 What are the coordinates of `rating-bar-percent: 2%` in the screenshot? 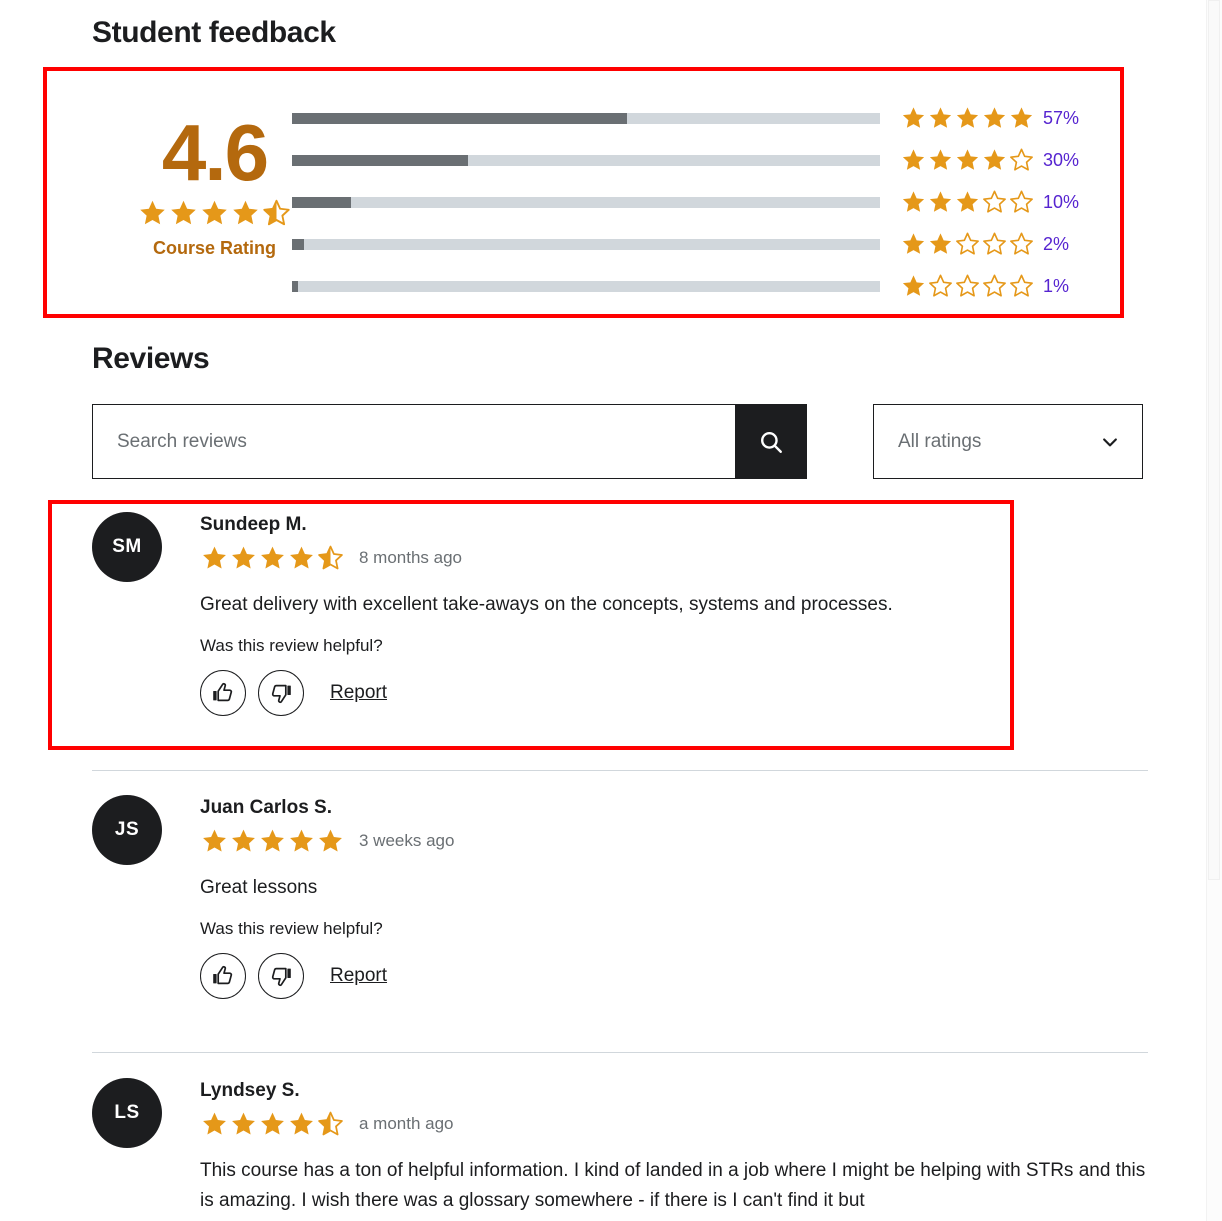 It's located at (1056, 243).